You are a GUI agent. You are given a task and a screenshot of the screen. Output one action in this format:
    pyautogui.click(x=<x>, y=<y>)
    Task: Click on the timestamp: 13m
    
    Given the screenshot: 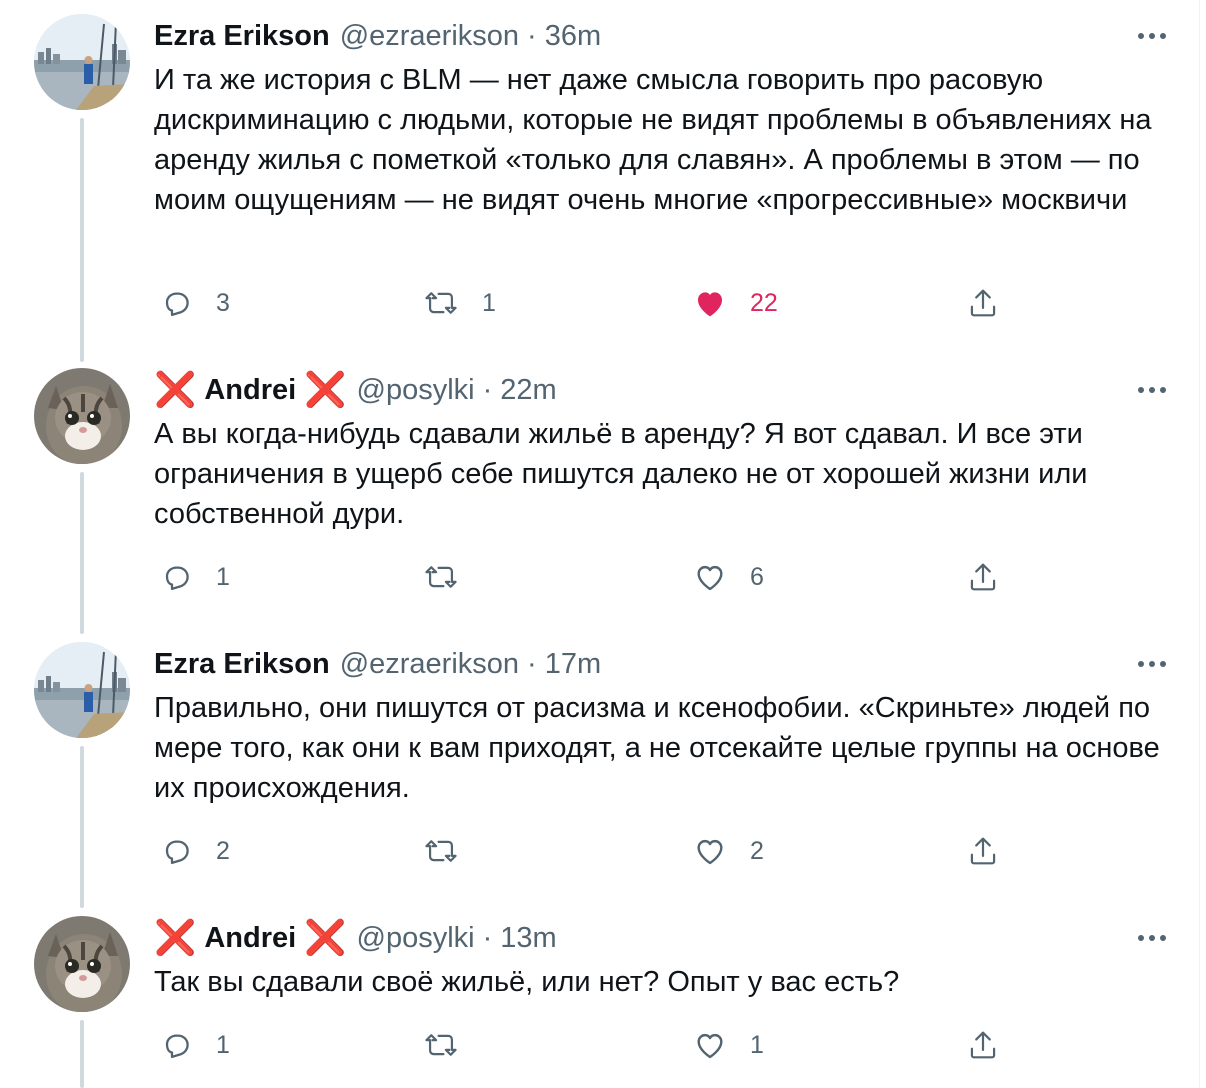 What is the action you would take?
    pyautogui.click(x=528, y=938)
    